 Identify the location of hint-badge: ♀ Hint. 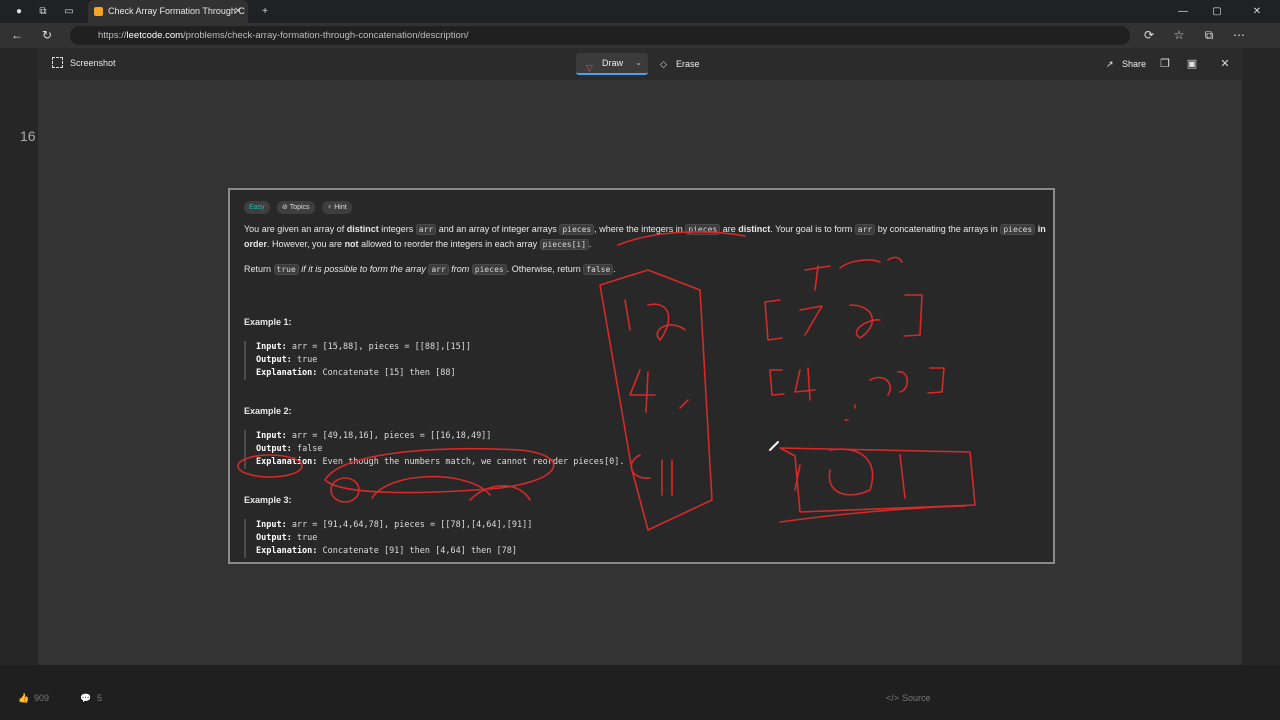
(337, 207).